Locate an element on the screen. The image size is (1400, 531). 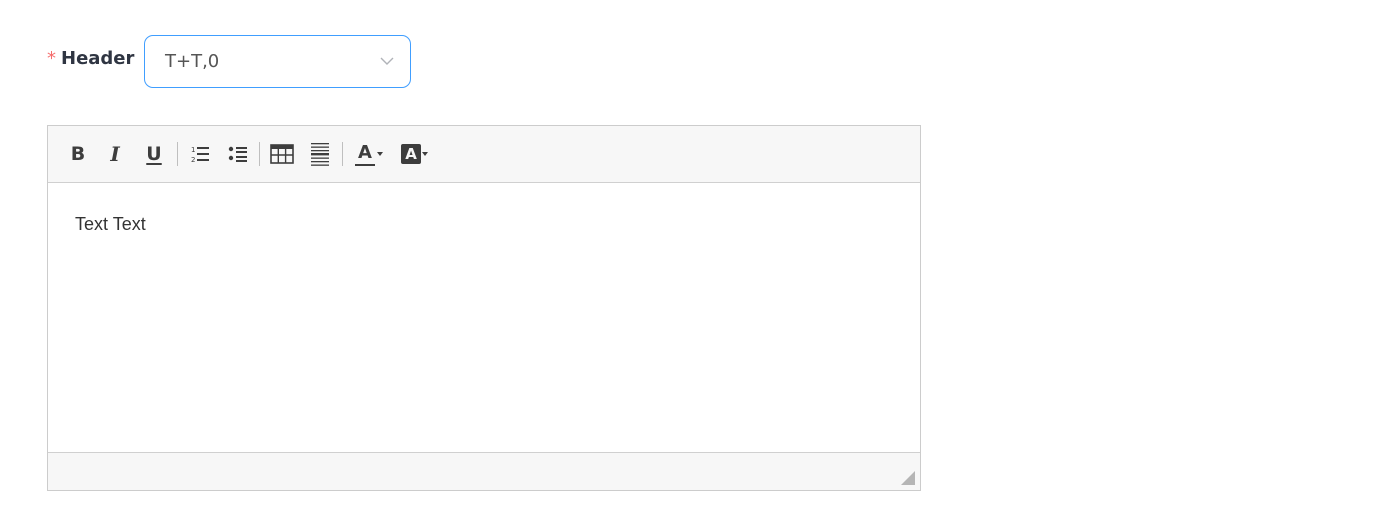
text-color-glyph: A is located at coordinates (365, 152).